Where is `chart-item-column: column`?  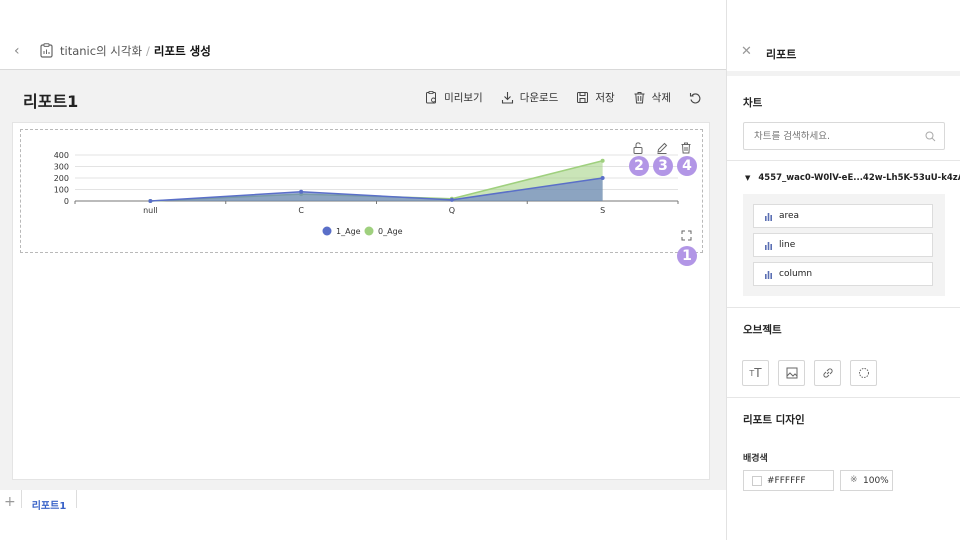
chart-item-column: column is located at coordinates (843, 274).